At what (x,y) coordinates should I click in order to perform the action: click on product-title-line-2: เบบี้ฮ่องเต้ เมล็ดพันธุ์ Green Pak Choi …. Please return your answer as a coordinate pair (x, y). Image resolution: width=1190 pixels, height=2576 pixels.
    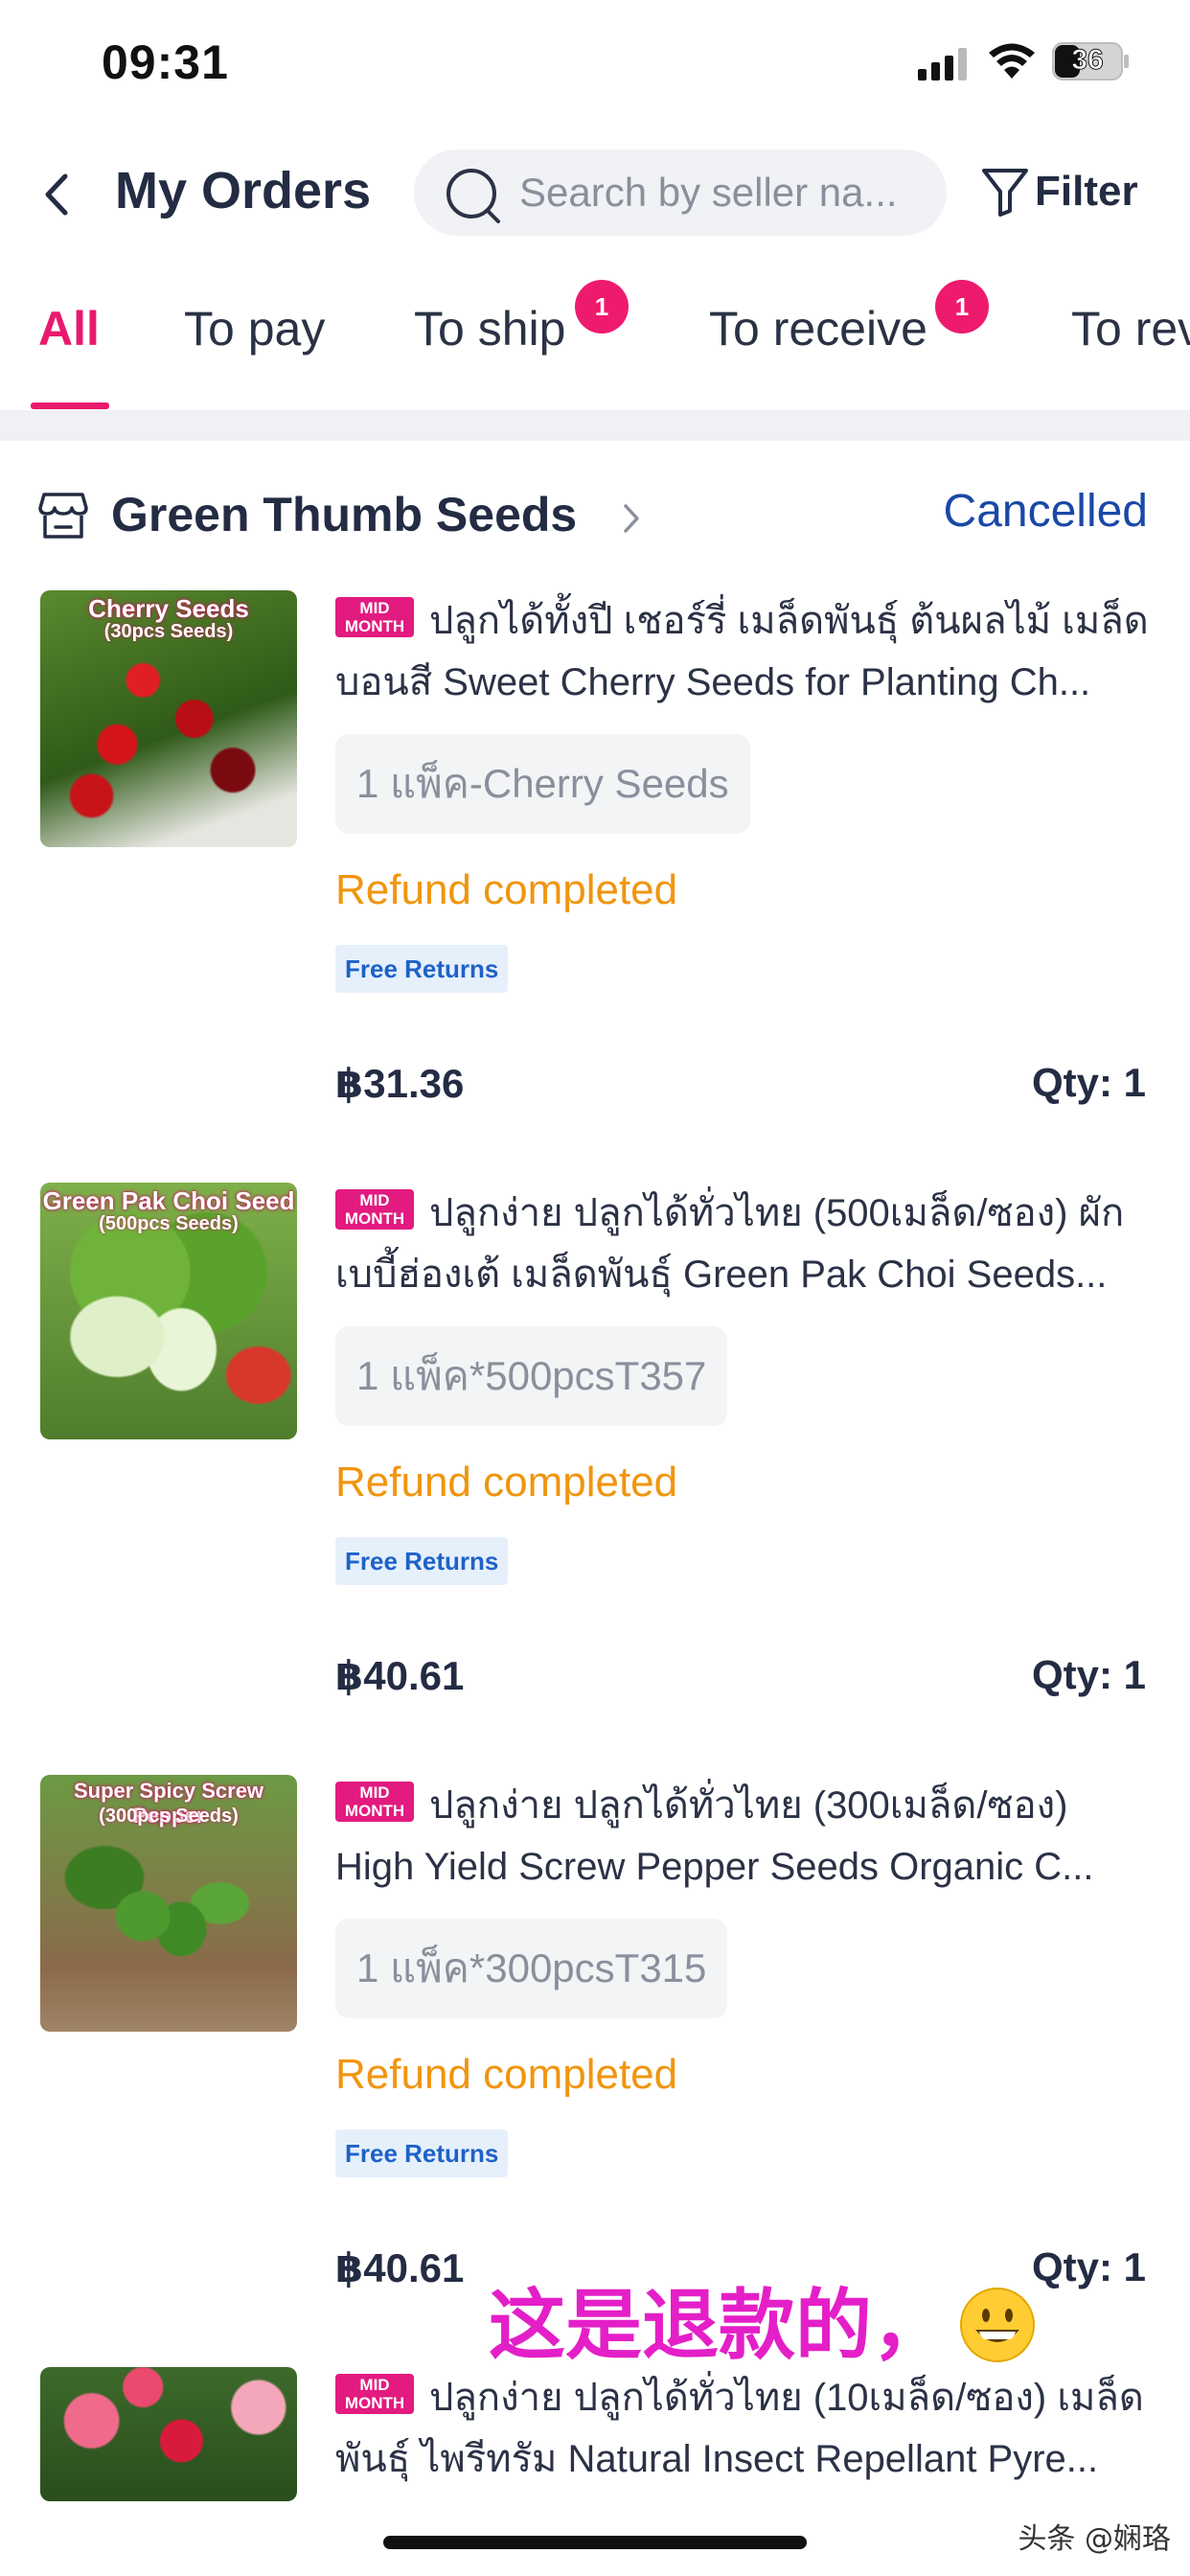
    Looking at the image, I should click on (744, 1274).